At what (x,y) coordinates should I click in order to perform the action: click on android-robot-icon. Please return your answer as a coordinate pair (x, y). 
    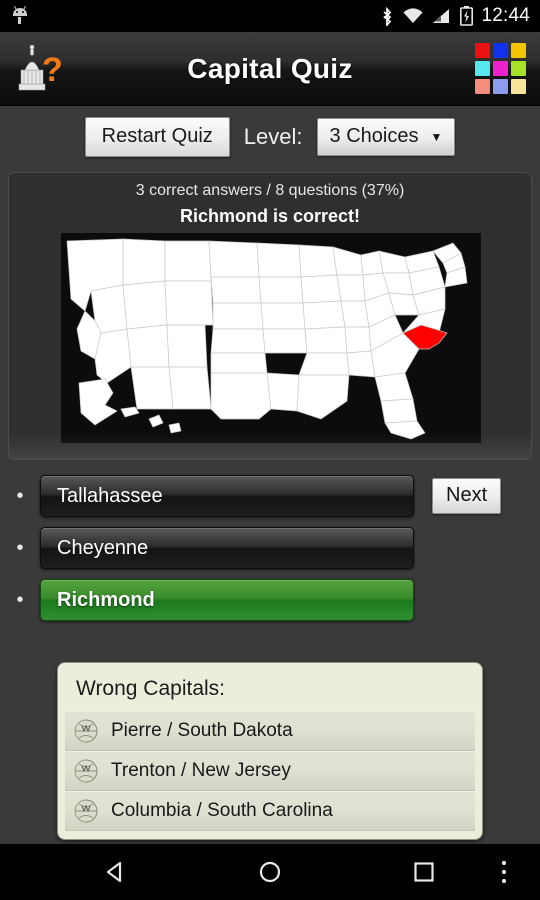
    Looking at the image, I should click on (20, 15).